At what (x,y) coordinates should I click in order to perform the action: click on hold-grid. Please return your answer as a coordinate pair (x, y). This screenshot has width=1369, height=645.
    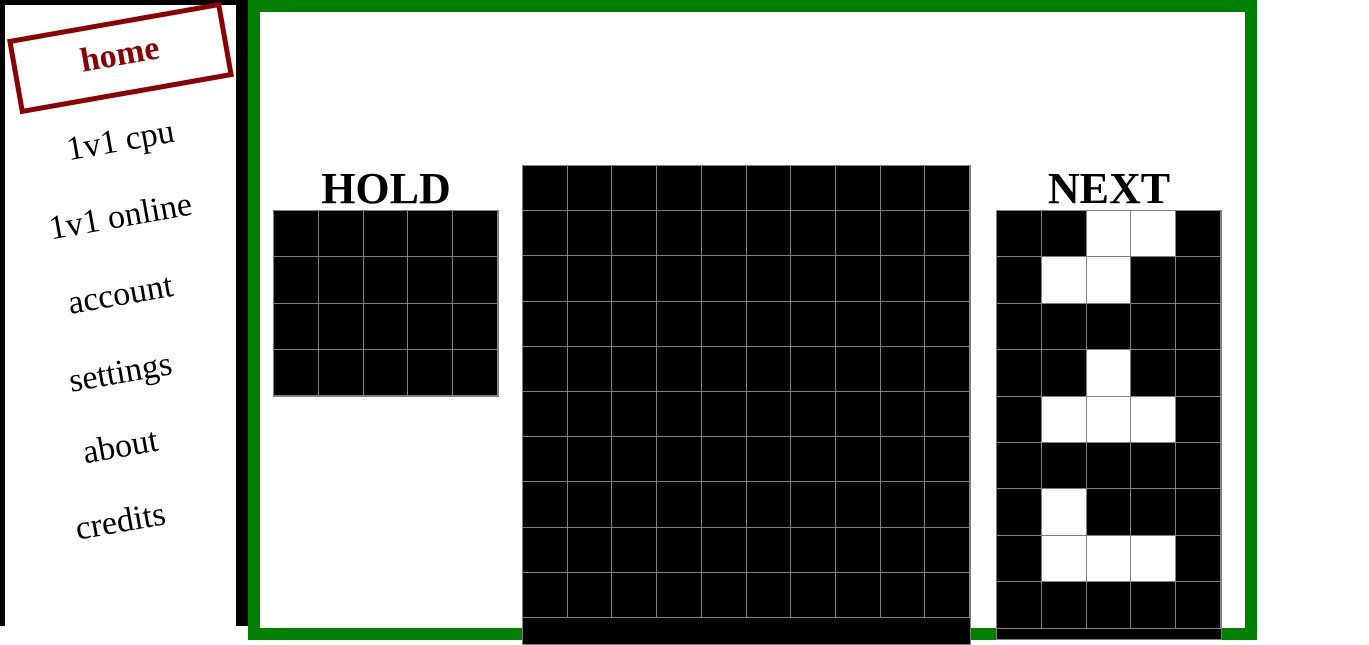
    Looking at the image, I should click on (386, 303).